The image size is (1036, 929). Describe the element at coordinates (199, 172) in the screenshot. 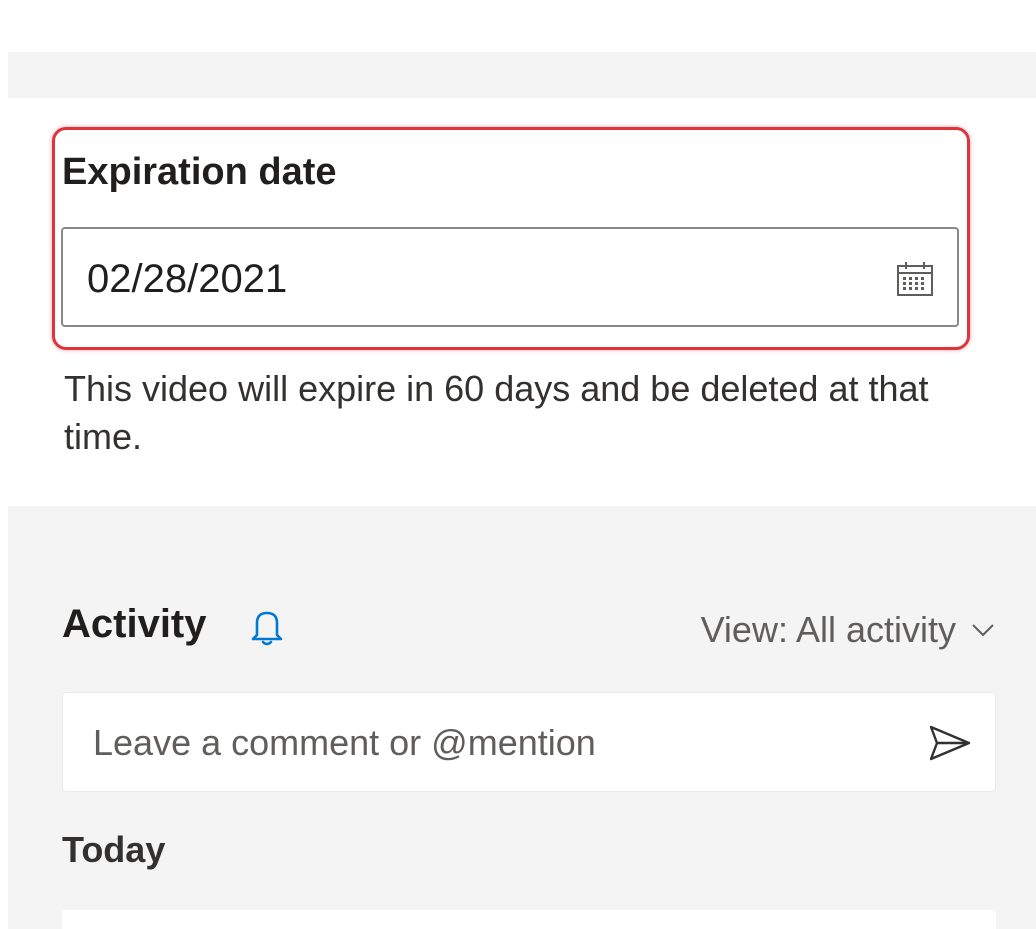

I see `expiration-date-label: Expiration date` at that location.